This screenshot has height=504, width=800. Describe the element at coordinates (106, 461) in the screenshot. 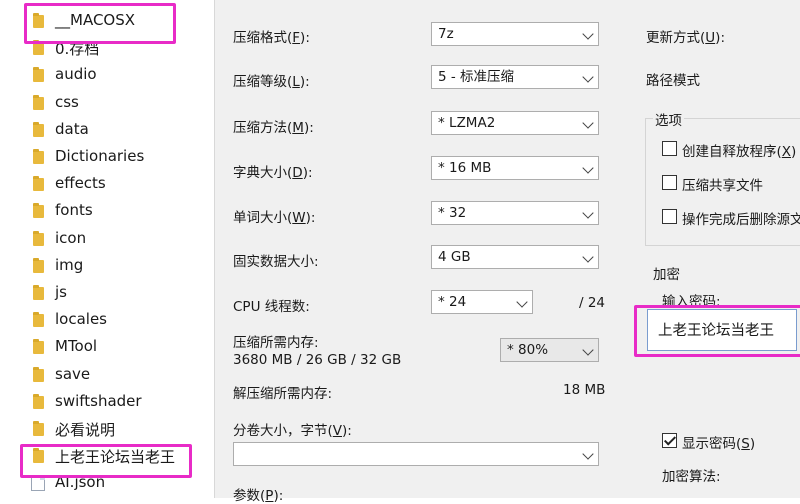

I see `forum-folder-highlight` at that location.